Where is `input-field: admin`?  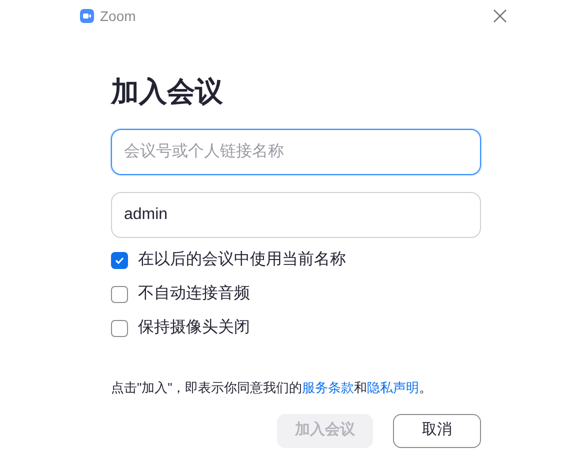
input-field: admin is located at coordinates (296, 215).